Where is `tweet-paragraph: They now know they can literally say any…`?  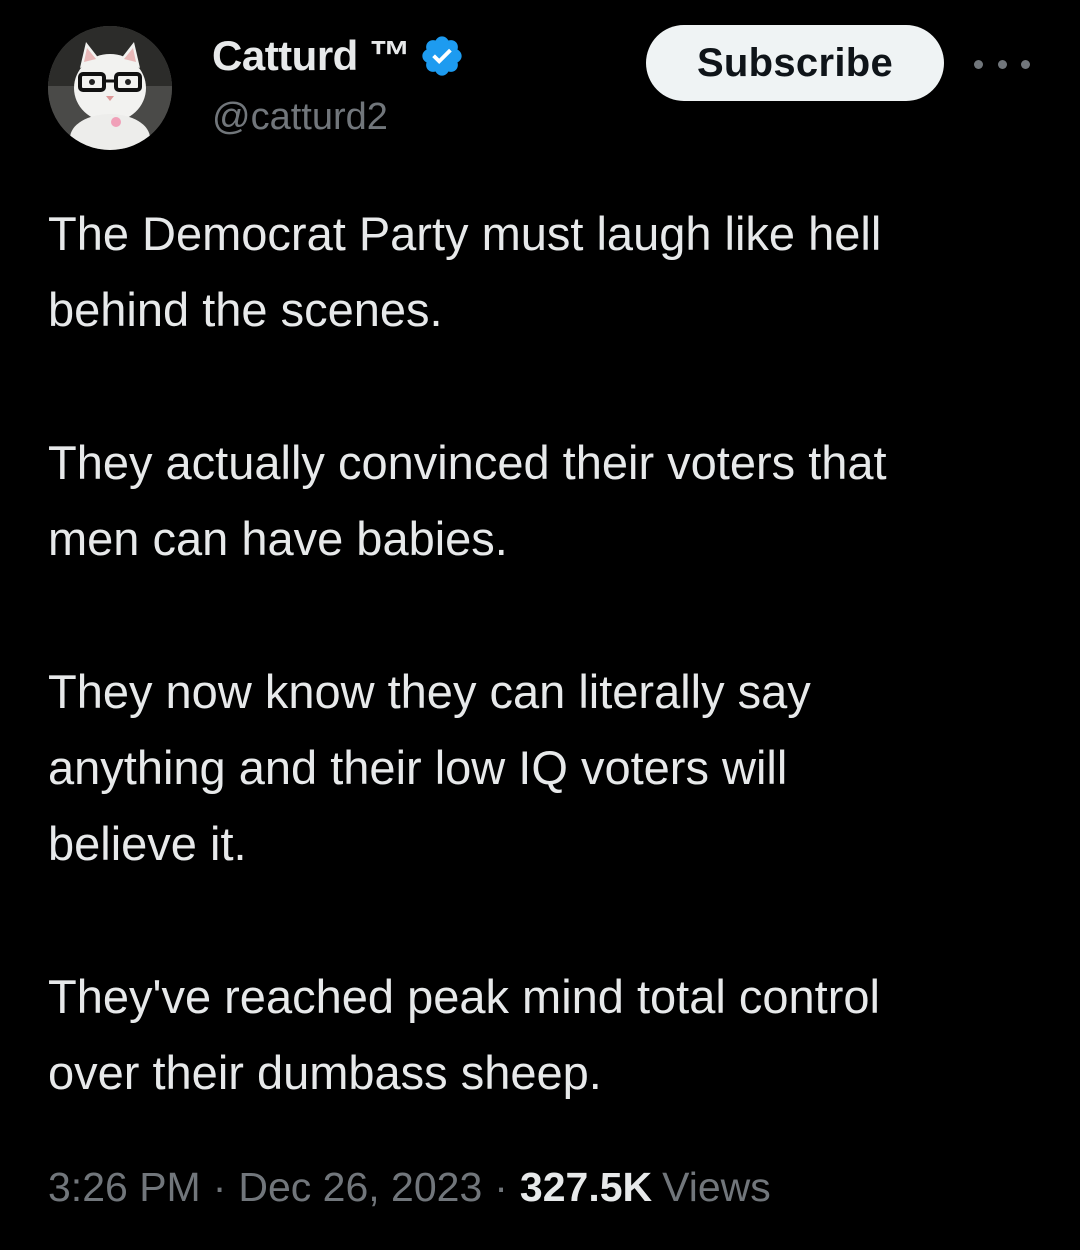 tweet-paragraph: They now know they can literally say any… is located at coordinates (429, 767).